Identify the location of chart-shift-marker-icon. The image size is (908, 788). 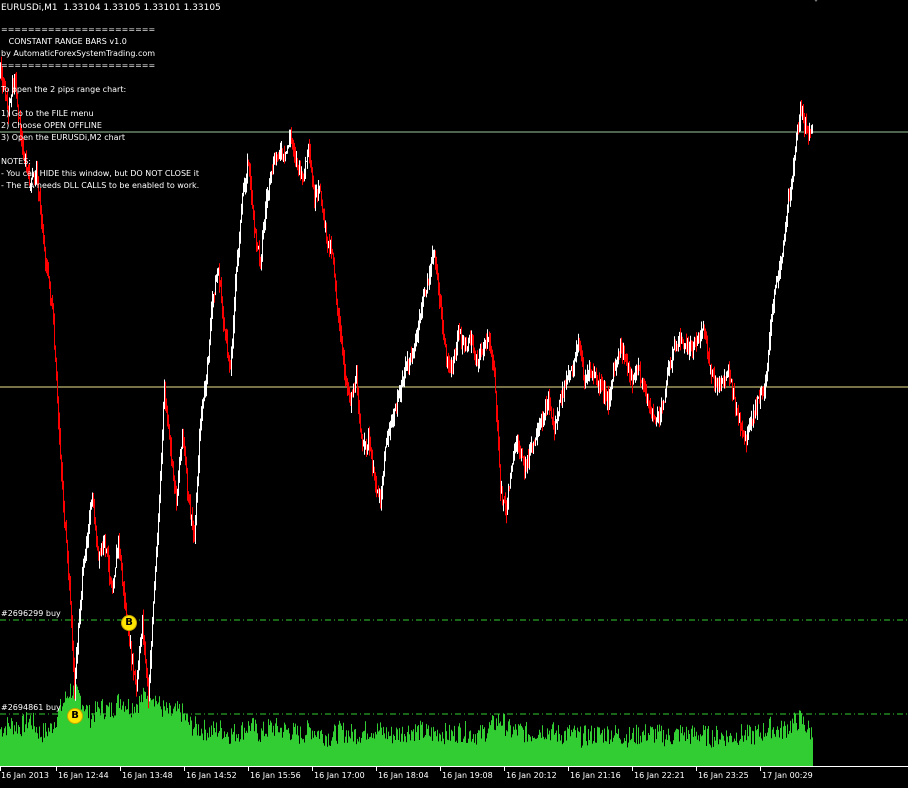
(816, 1).